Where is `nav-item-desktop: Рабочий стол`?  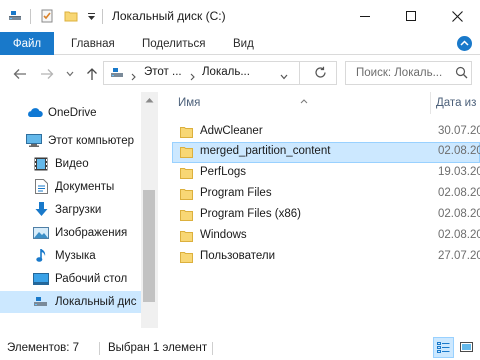
nav-item-desktop: Рабочий стол is located at coordinates (70, 279).